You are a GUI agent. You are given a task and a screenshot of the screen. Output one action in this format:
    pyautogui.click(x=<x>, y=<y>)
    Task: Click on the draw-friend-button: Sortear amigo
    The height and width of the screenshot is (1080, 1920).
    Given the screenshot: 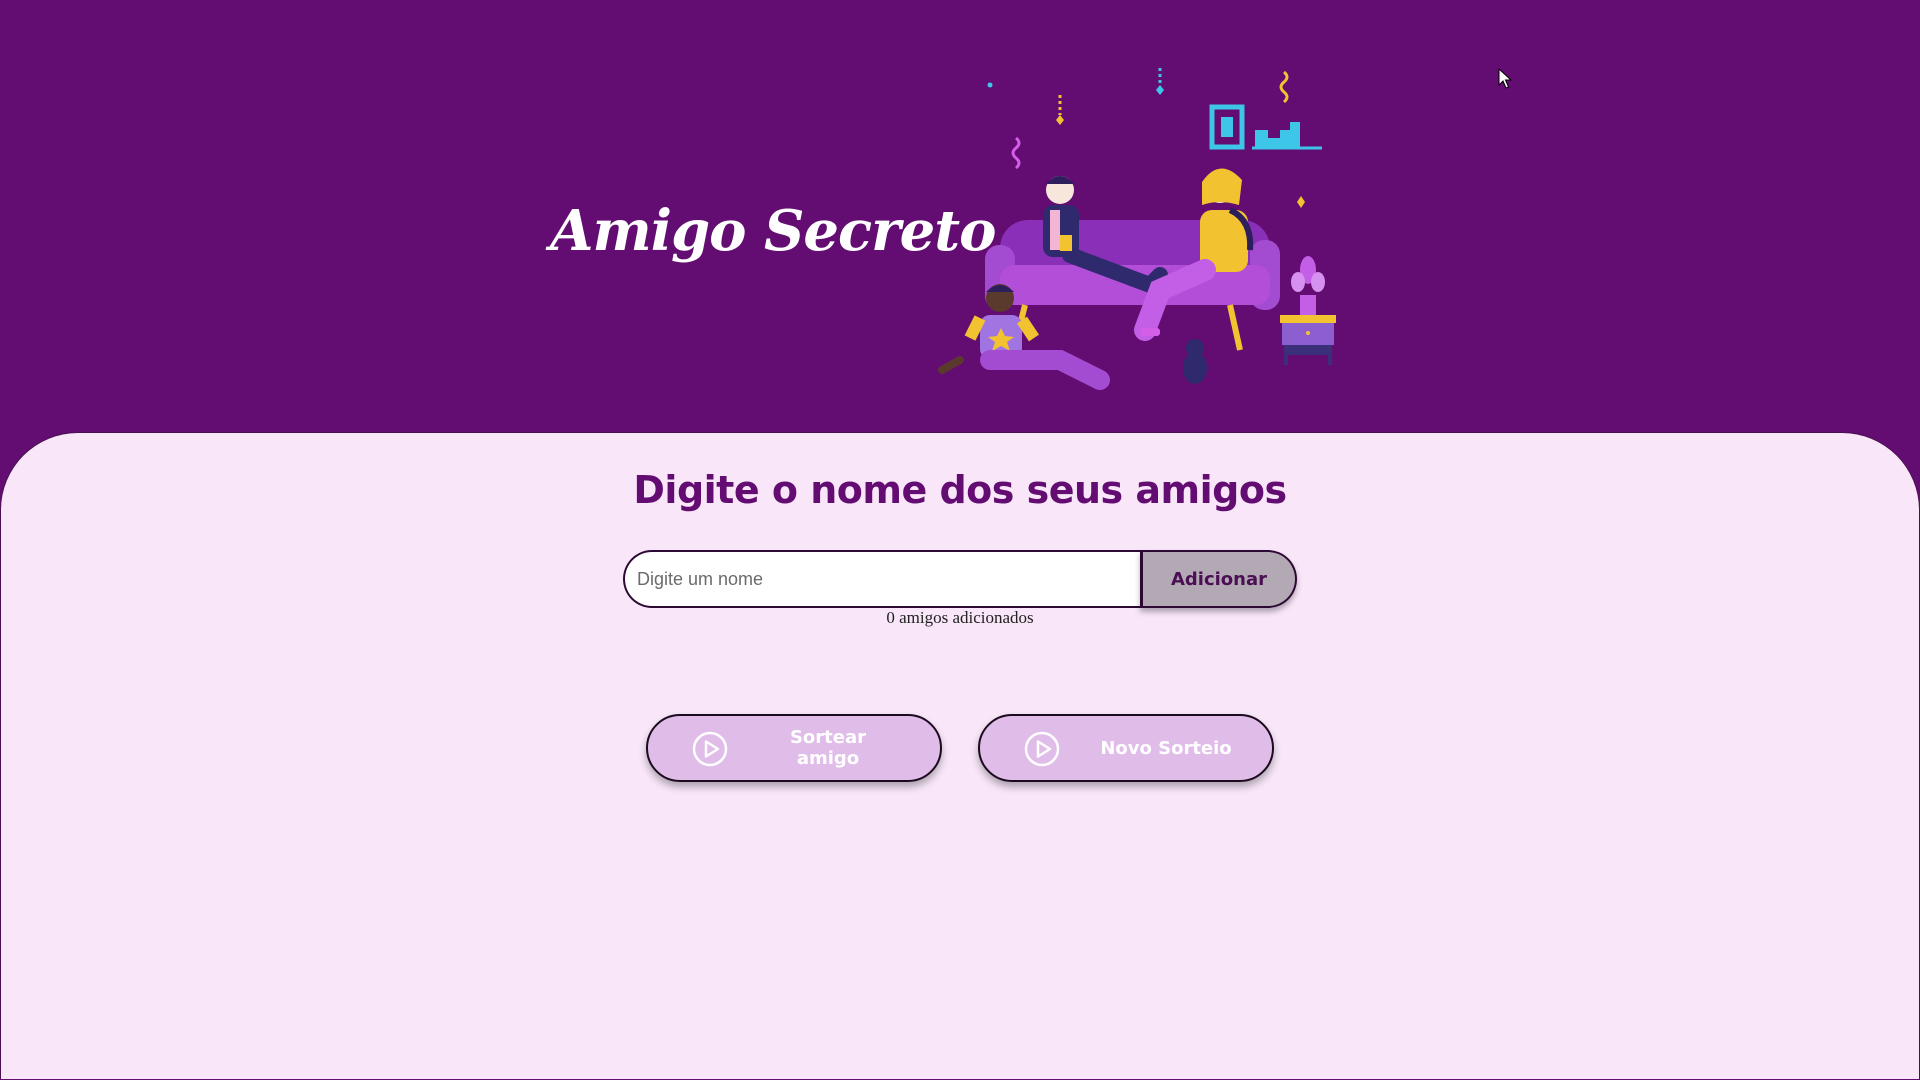 What is the action you would take?
    pyautogui.click(x=794, y=748)
    